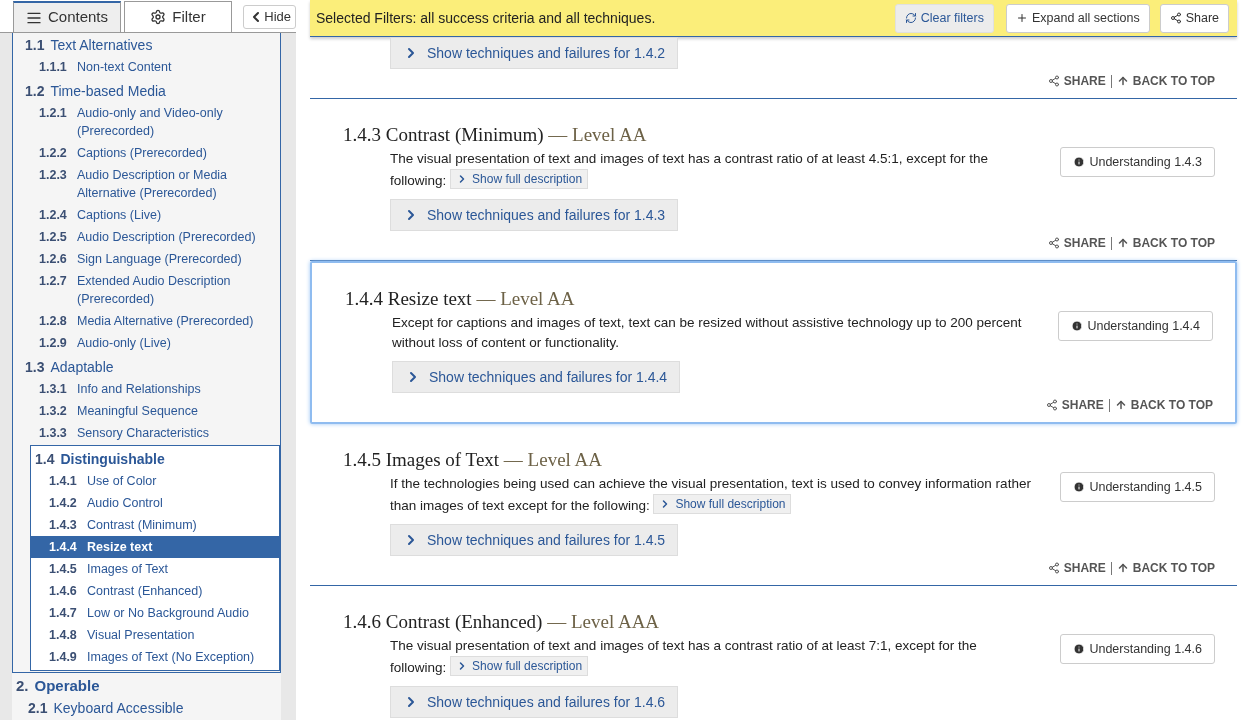  Describe the element at coordinates (502, 622) in the screenshot. I see `criterion-heading: 1.4.6 Contrast (Enhanced) — Level AAA` at that location.